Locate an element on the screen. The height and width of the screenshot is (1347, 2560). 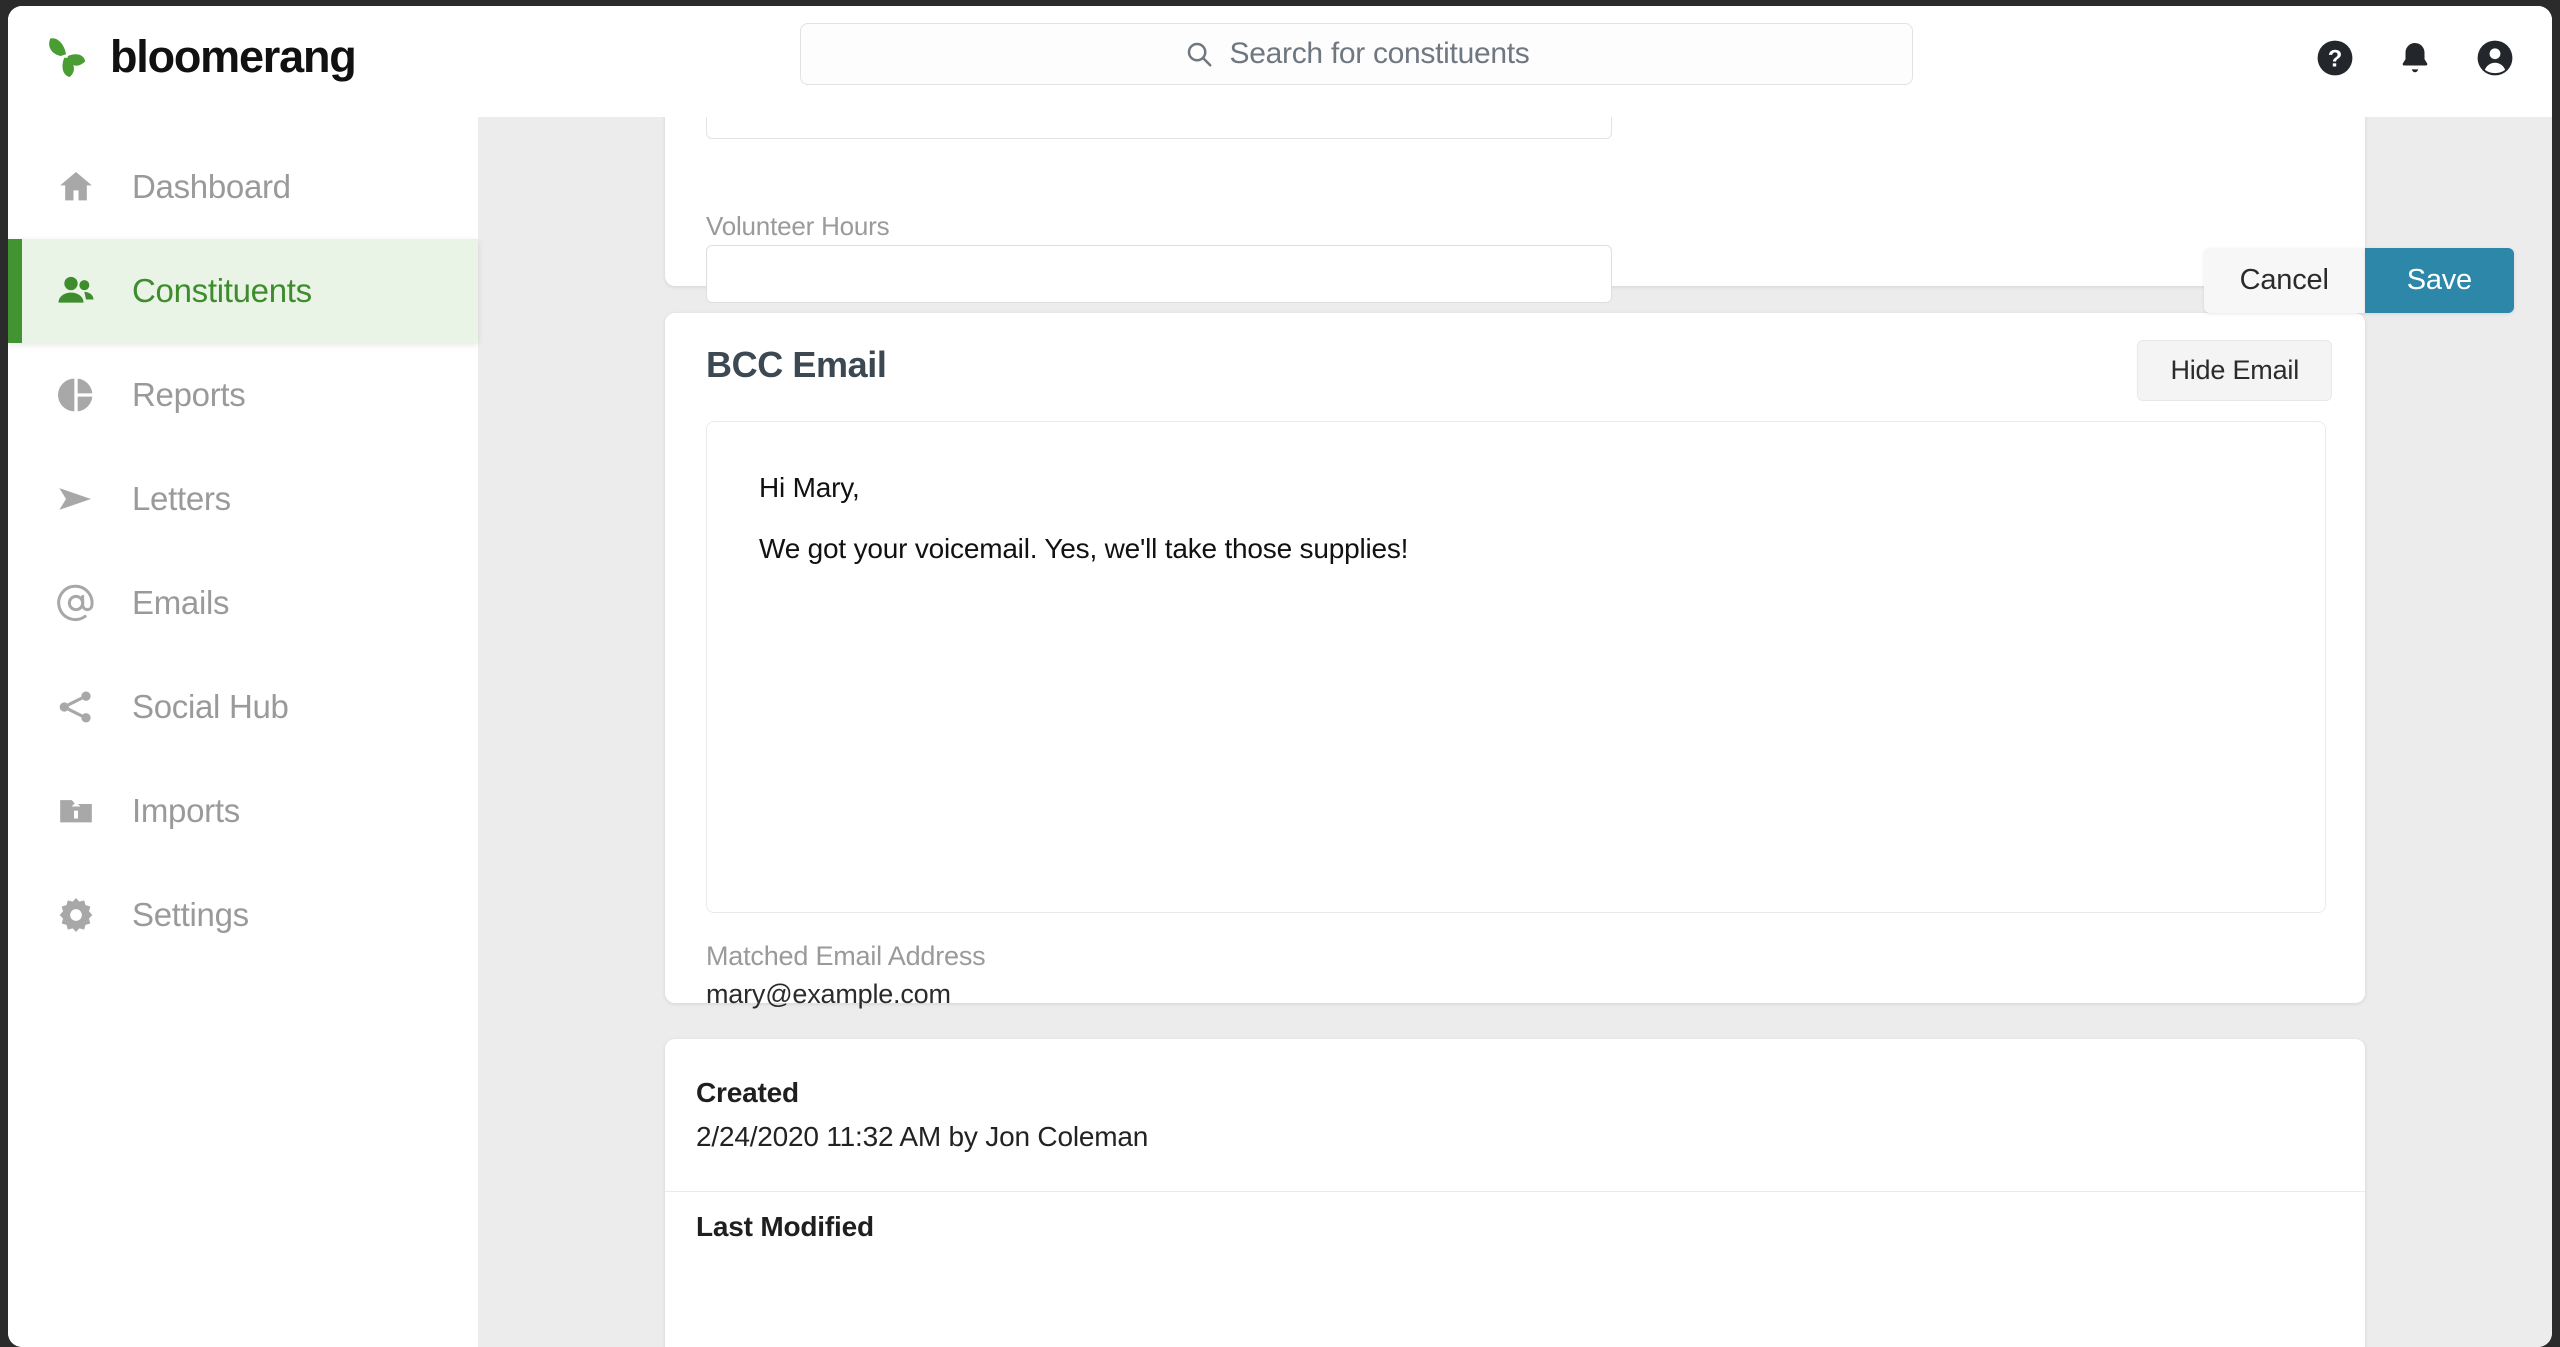
cancel-button: Cancel is located at coordinates (2284, 280).